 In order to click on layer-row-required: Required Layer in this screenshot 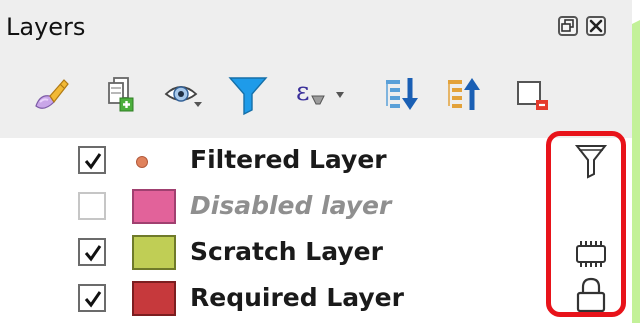, I will do `click(280, 299)`.